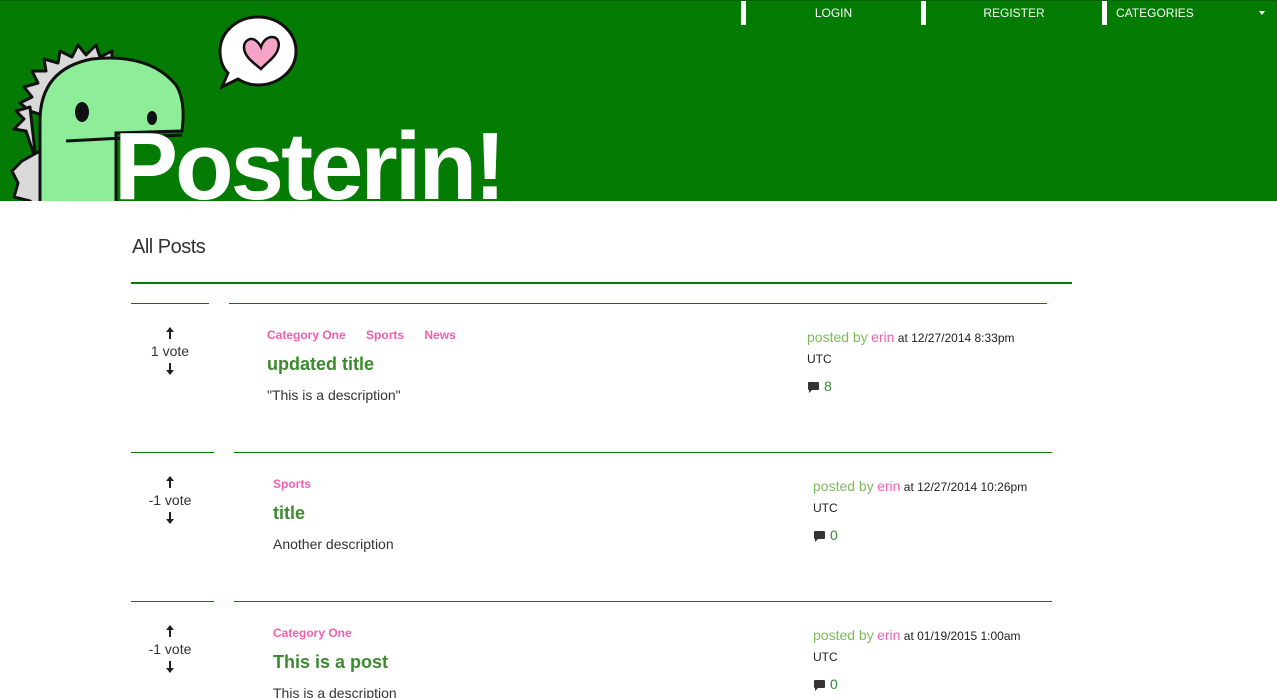  Describe the element at coordinates (1262, 13) in the screenshot. I see `caret-down-icon` at that location.